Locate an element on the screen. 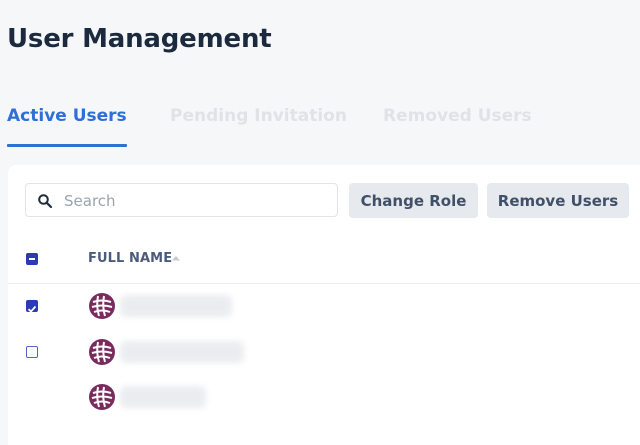 The height and width of the screenshot is (445, 640). tab-label: Active Users is located at coordinates (67, 116).